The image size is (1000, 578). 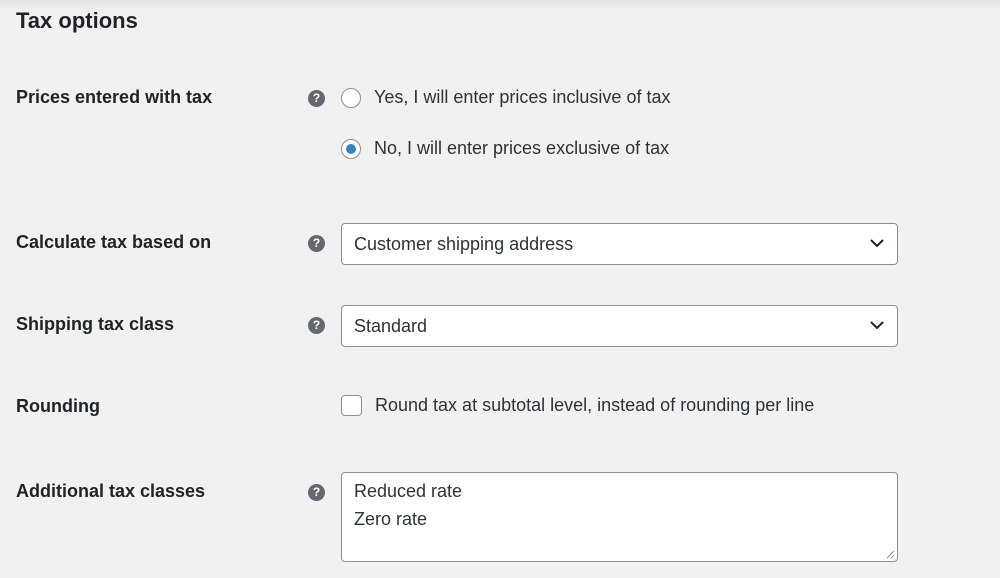 What do you see at coordinates (114, 97) in the screenshot?
I see `prices-entered-with-tax-label: Prices entered with tax` at bounding box center [114, 97].